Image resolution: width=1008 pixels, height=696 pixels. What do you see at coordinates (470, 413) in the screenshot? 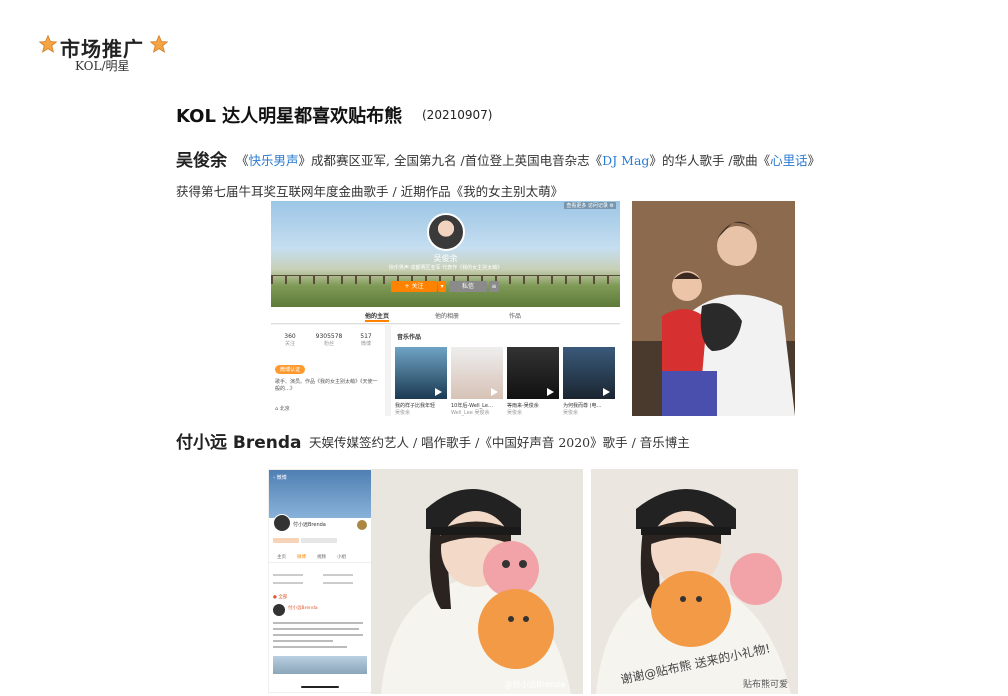
I see `album-artist: Well_Lee 吴俊余` at bounding box center [470, 413].